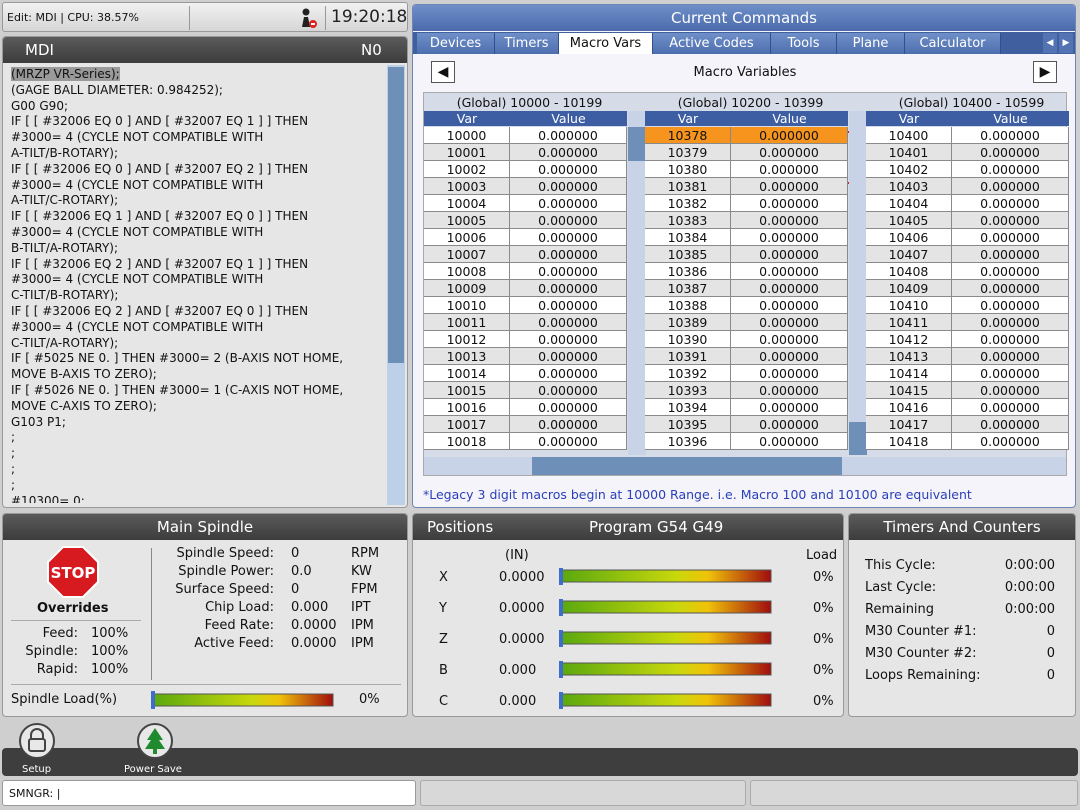 This screenshot has width=1080, height=810. What do you see at coordinates (909, 186) in the screenshot?
I see `macro-var-cell: 10403` at bounding box center [909, 186].